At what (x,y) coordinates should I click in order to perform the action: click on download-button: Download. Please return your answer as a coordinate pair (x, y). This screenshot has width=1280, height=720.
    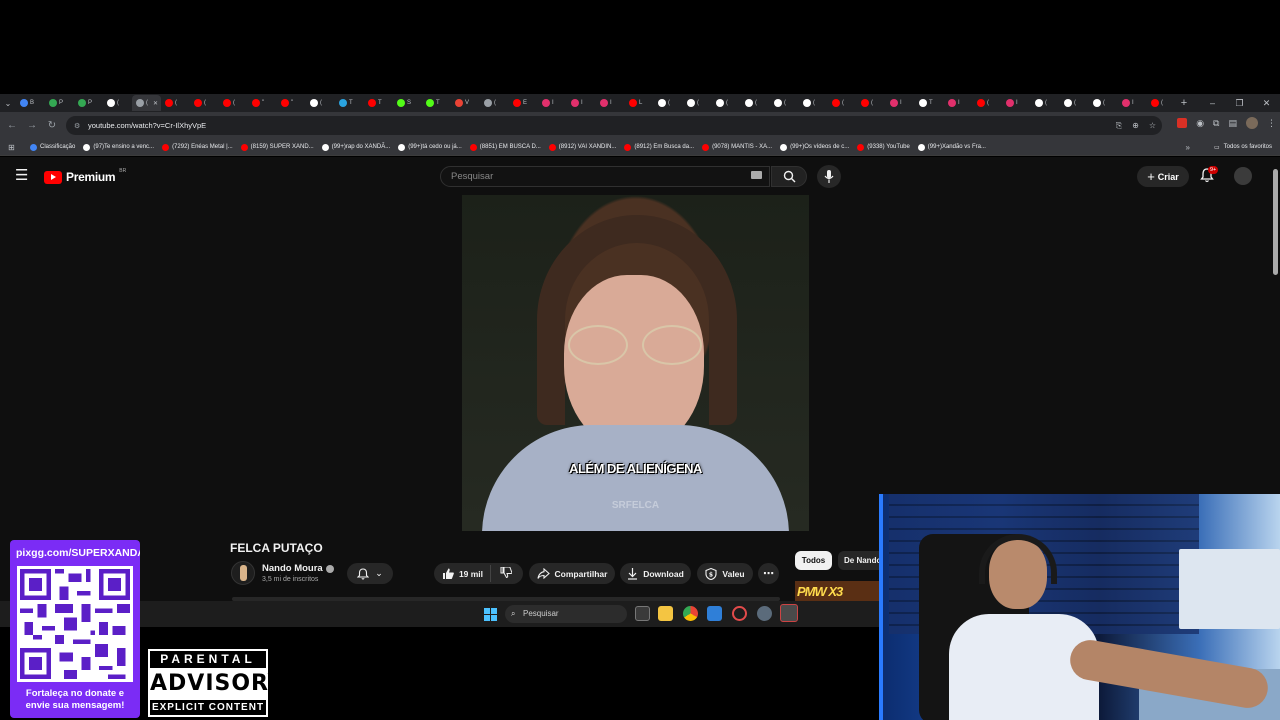
    Looking at the image, I should click on (655, 573).